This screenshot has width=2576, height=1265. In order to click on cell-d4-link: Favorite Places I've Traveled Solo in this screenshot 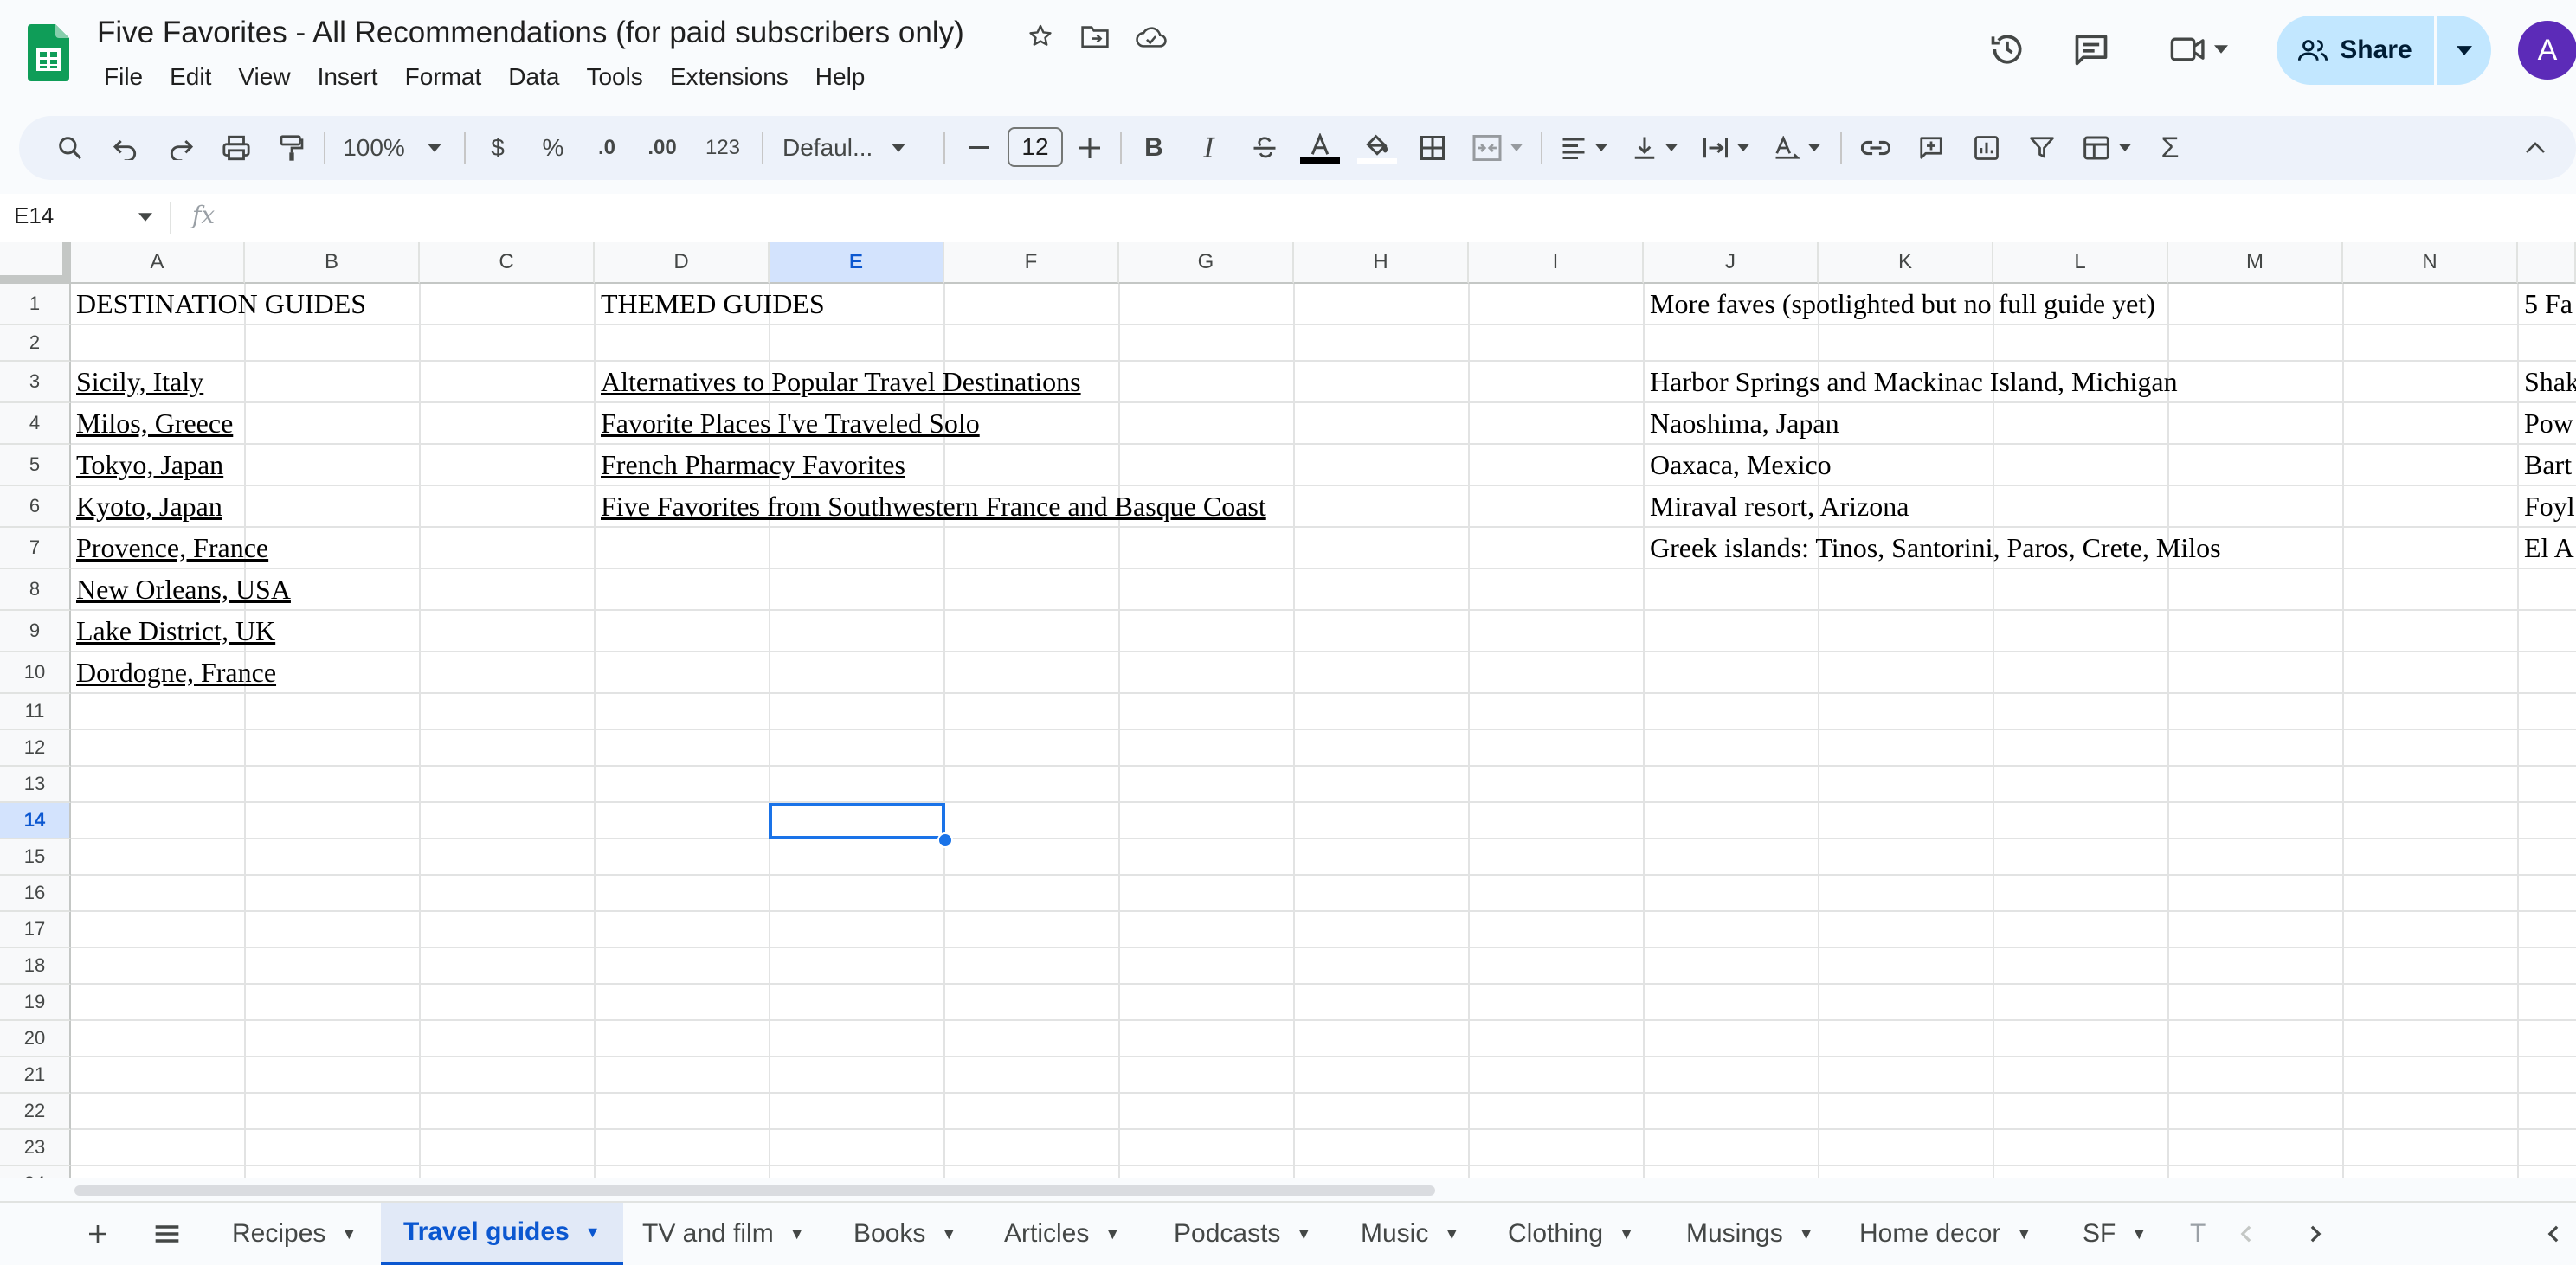, I will do `click(788, 423)`.